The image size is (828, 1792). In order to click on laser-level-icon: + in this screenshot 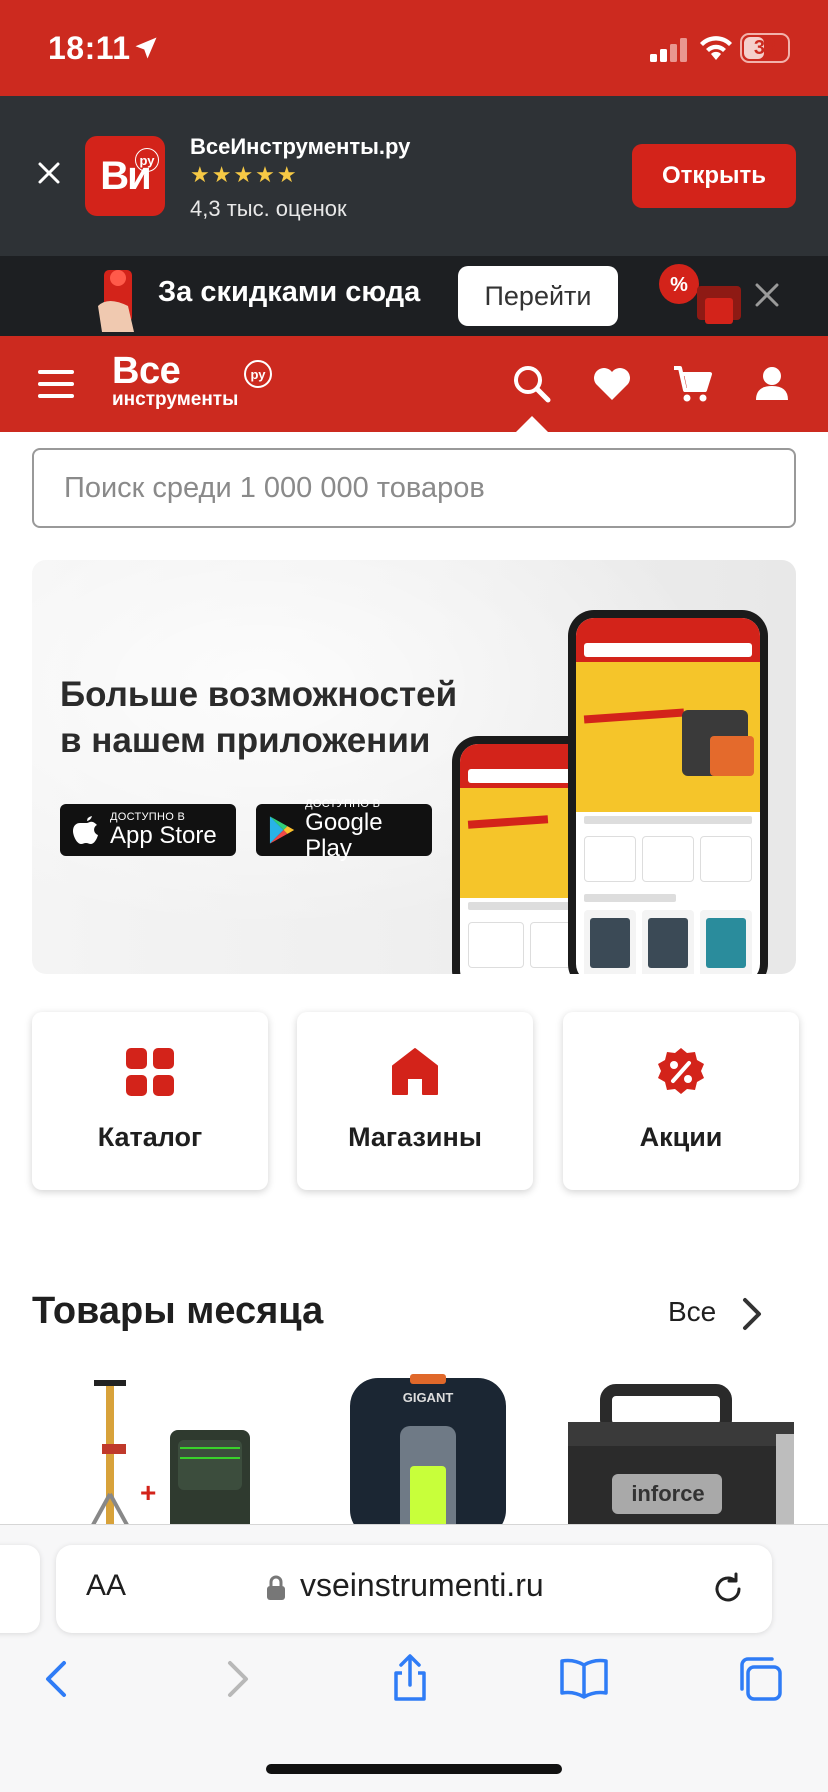, I will do `click(180, 1454)`.